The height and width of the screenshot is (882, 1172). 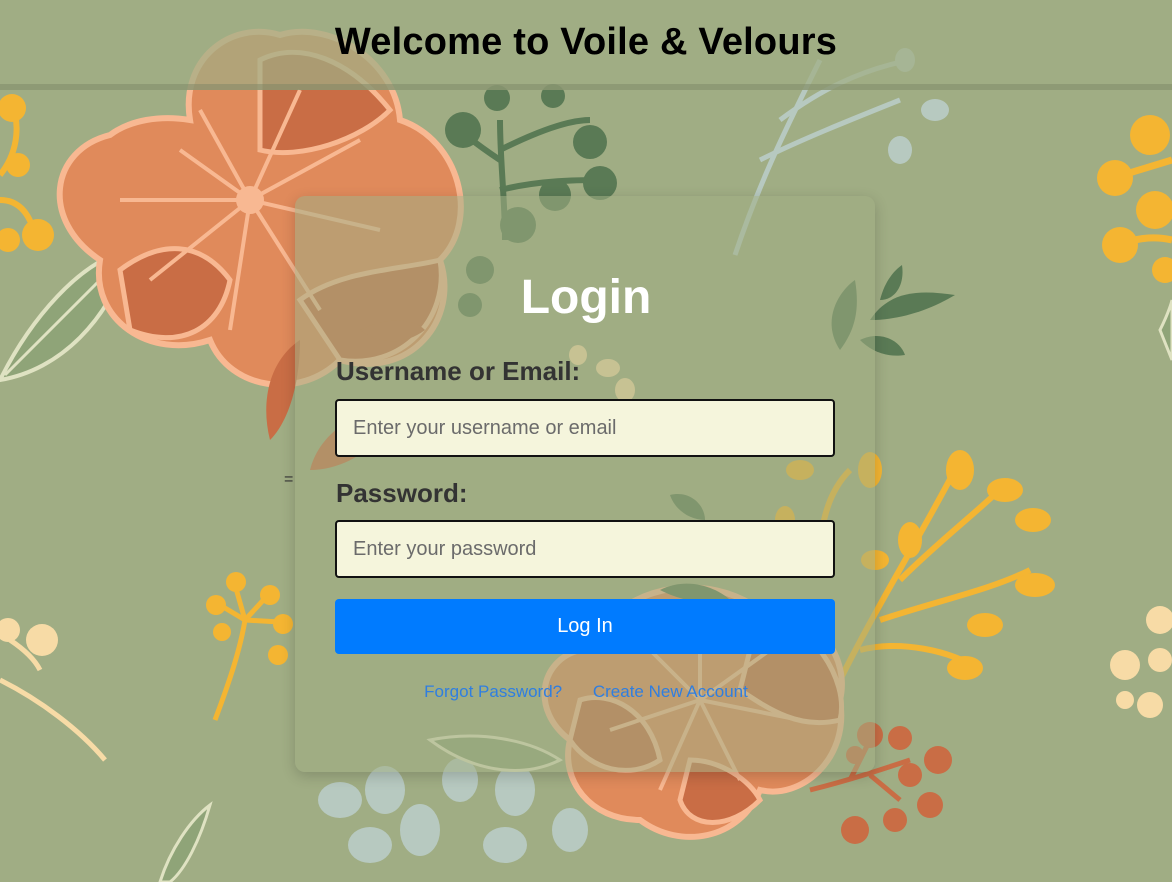 I want to click on username-input, so click(x=585, y=428).